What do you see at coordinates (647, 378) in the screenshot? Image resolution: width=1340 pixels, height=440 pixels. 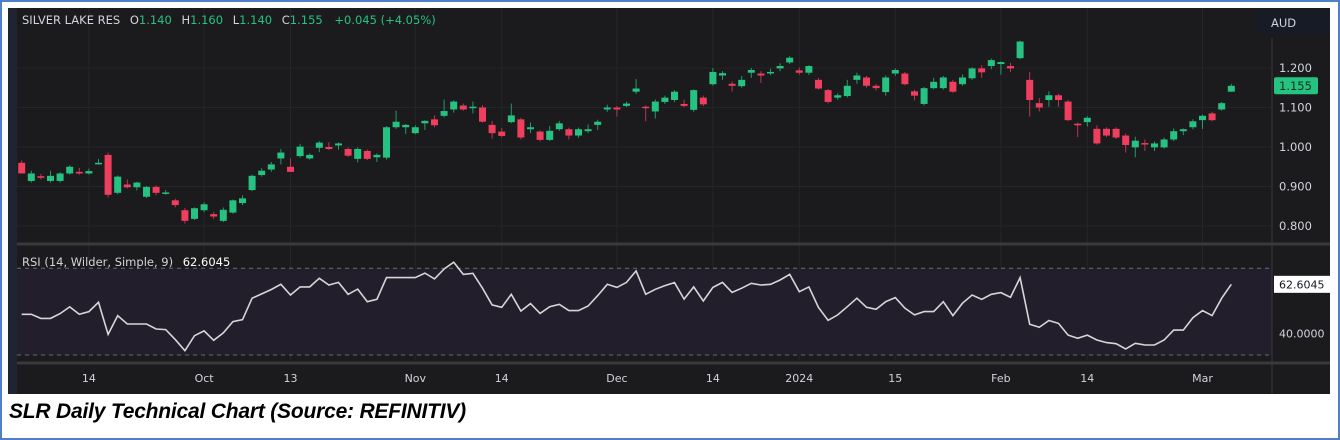 I see `time-axis: 14 Oct 13 Nov 14 Dec 14 2024 15 Feb 14 Mar` at bounding box center [647, 378].